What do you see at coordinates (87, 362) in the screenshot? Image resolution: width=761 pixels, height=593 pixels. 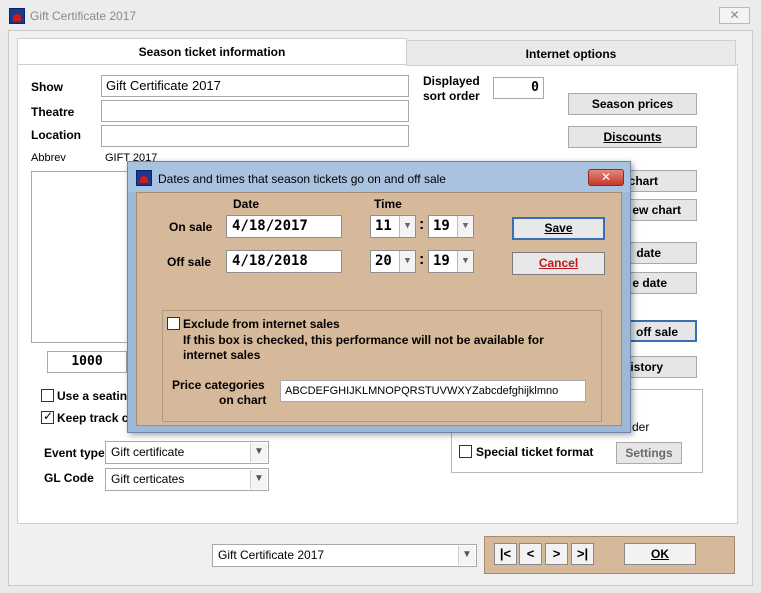 I see `number-field: 1000` at bounding box center [87, 362].